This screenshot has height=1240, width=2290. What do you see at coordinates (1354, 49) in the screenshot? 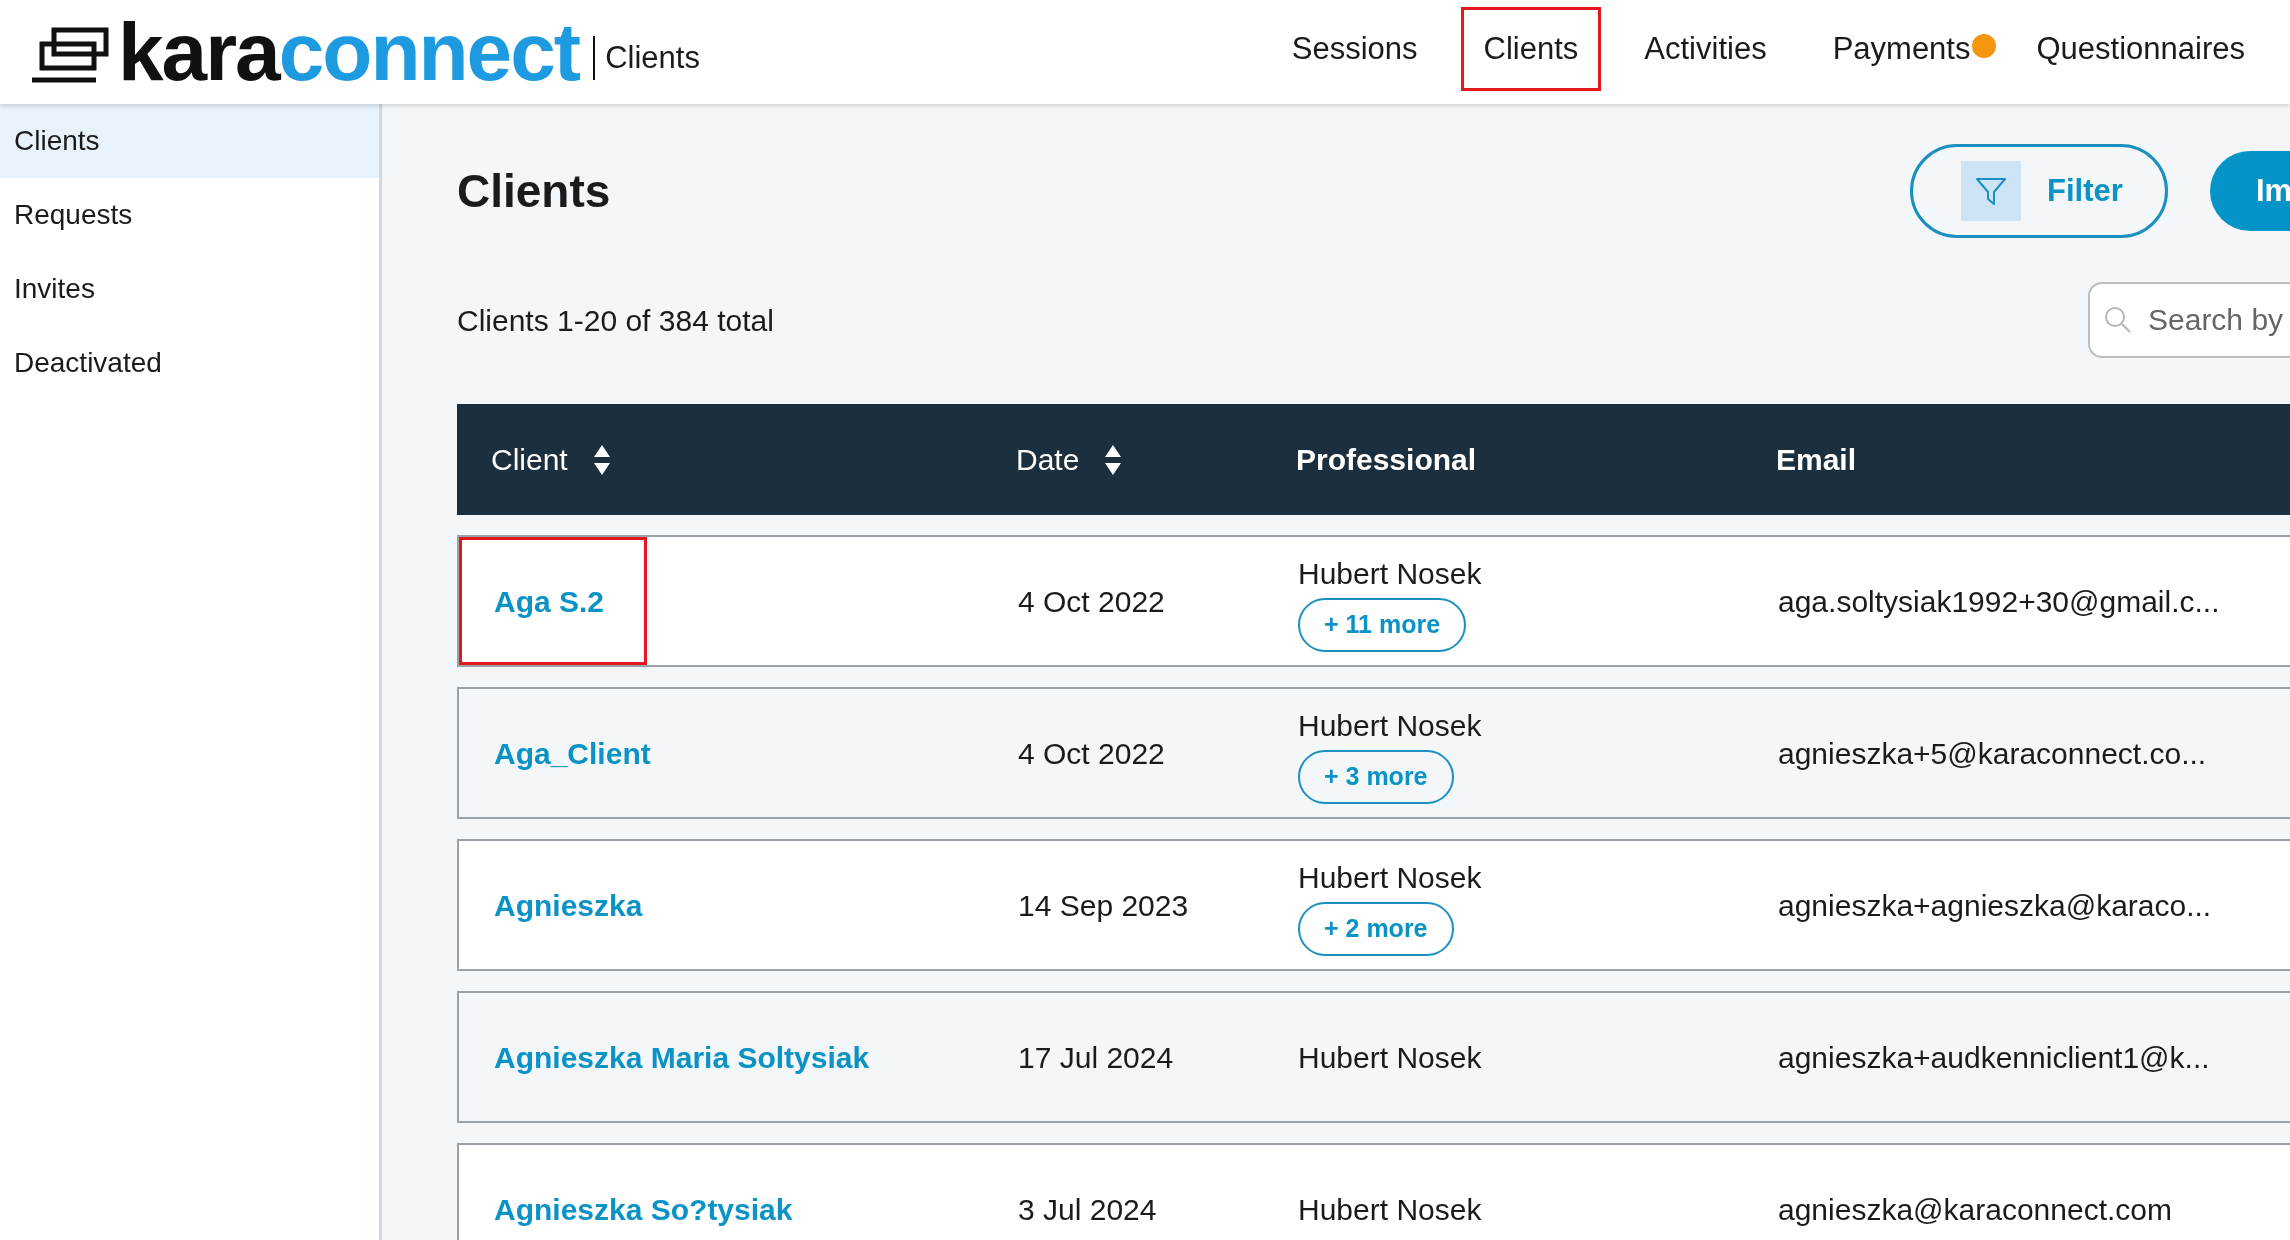
I see `nav-link: Sessions` at bounding box center [1354, 49].